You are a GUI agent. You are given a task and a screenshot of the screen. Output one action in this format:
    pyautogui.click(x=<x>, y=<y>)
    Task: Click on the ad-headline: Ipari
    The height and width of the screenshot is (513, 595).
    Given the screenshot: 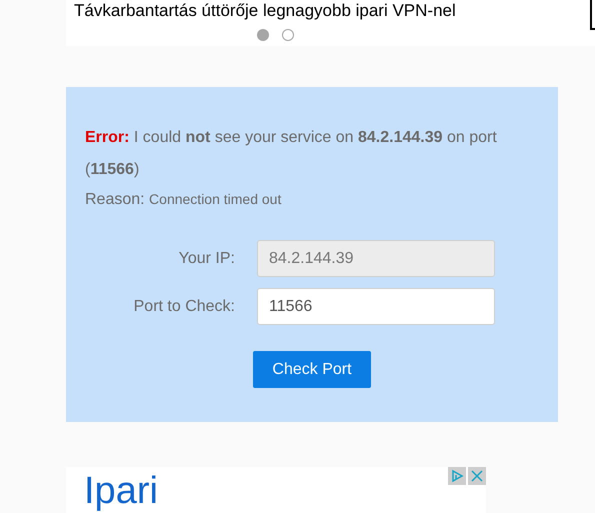 What is the action you would take?
    pyautogui.click(x=121, y=491)
    